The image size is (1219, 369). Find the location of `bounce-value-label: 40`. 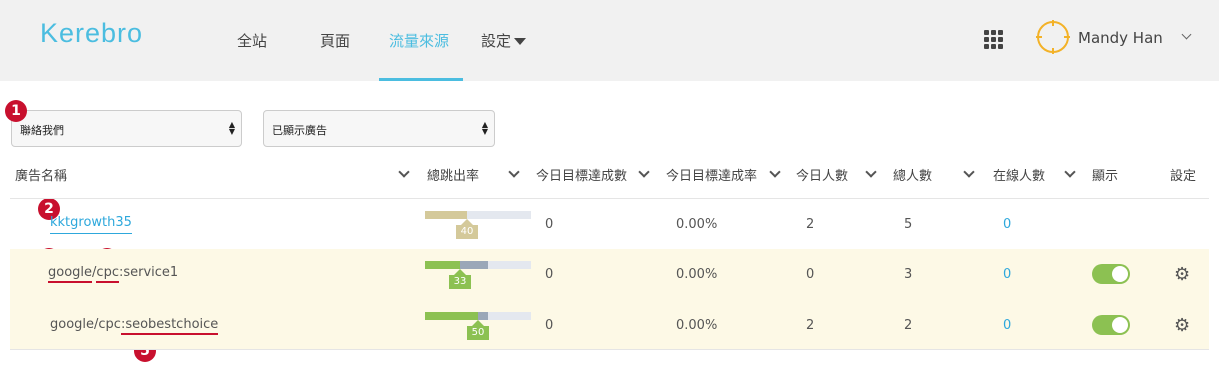

bounce-value-label: 40 is located at coordinates (467, 229).